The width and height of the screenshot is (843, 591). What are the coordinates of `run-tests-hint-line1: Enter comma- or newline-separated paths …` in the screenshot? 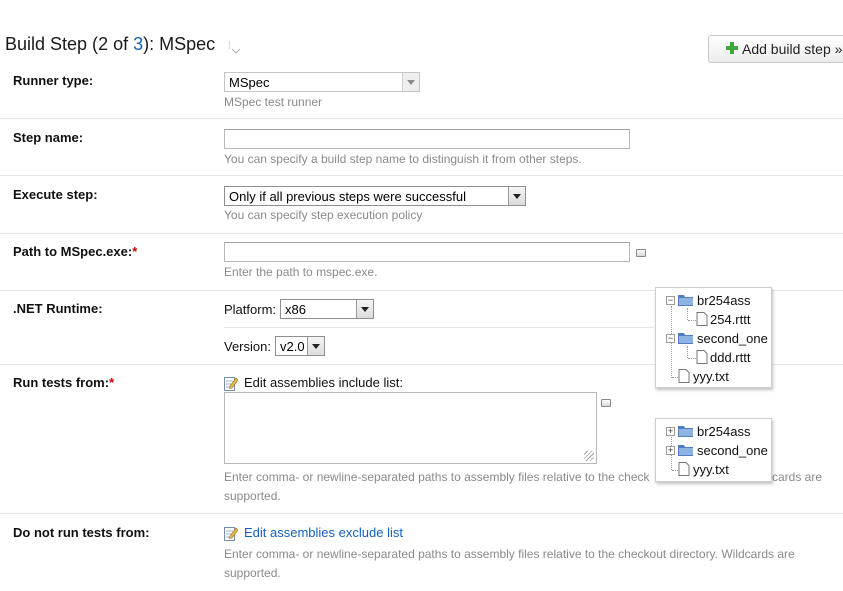 It's located at (523, 477).